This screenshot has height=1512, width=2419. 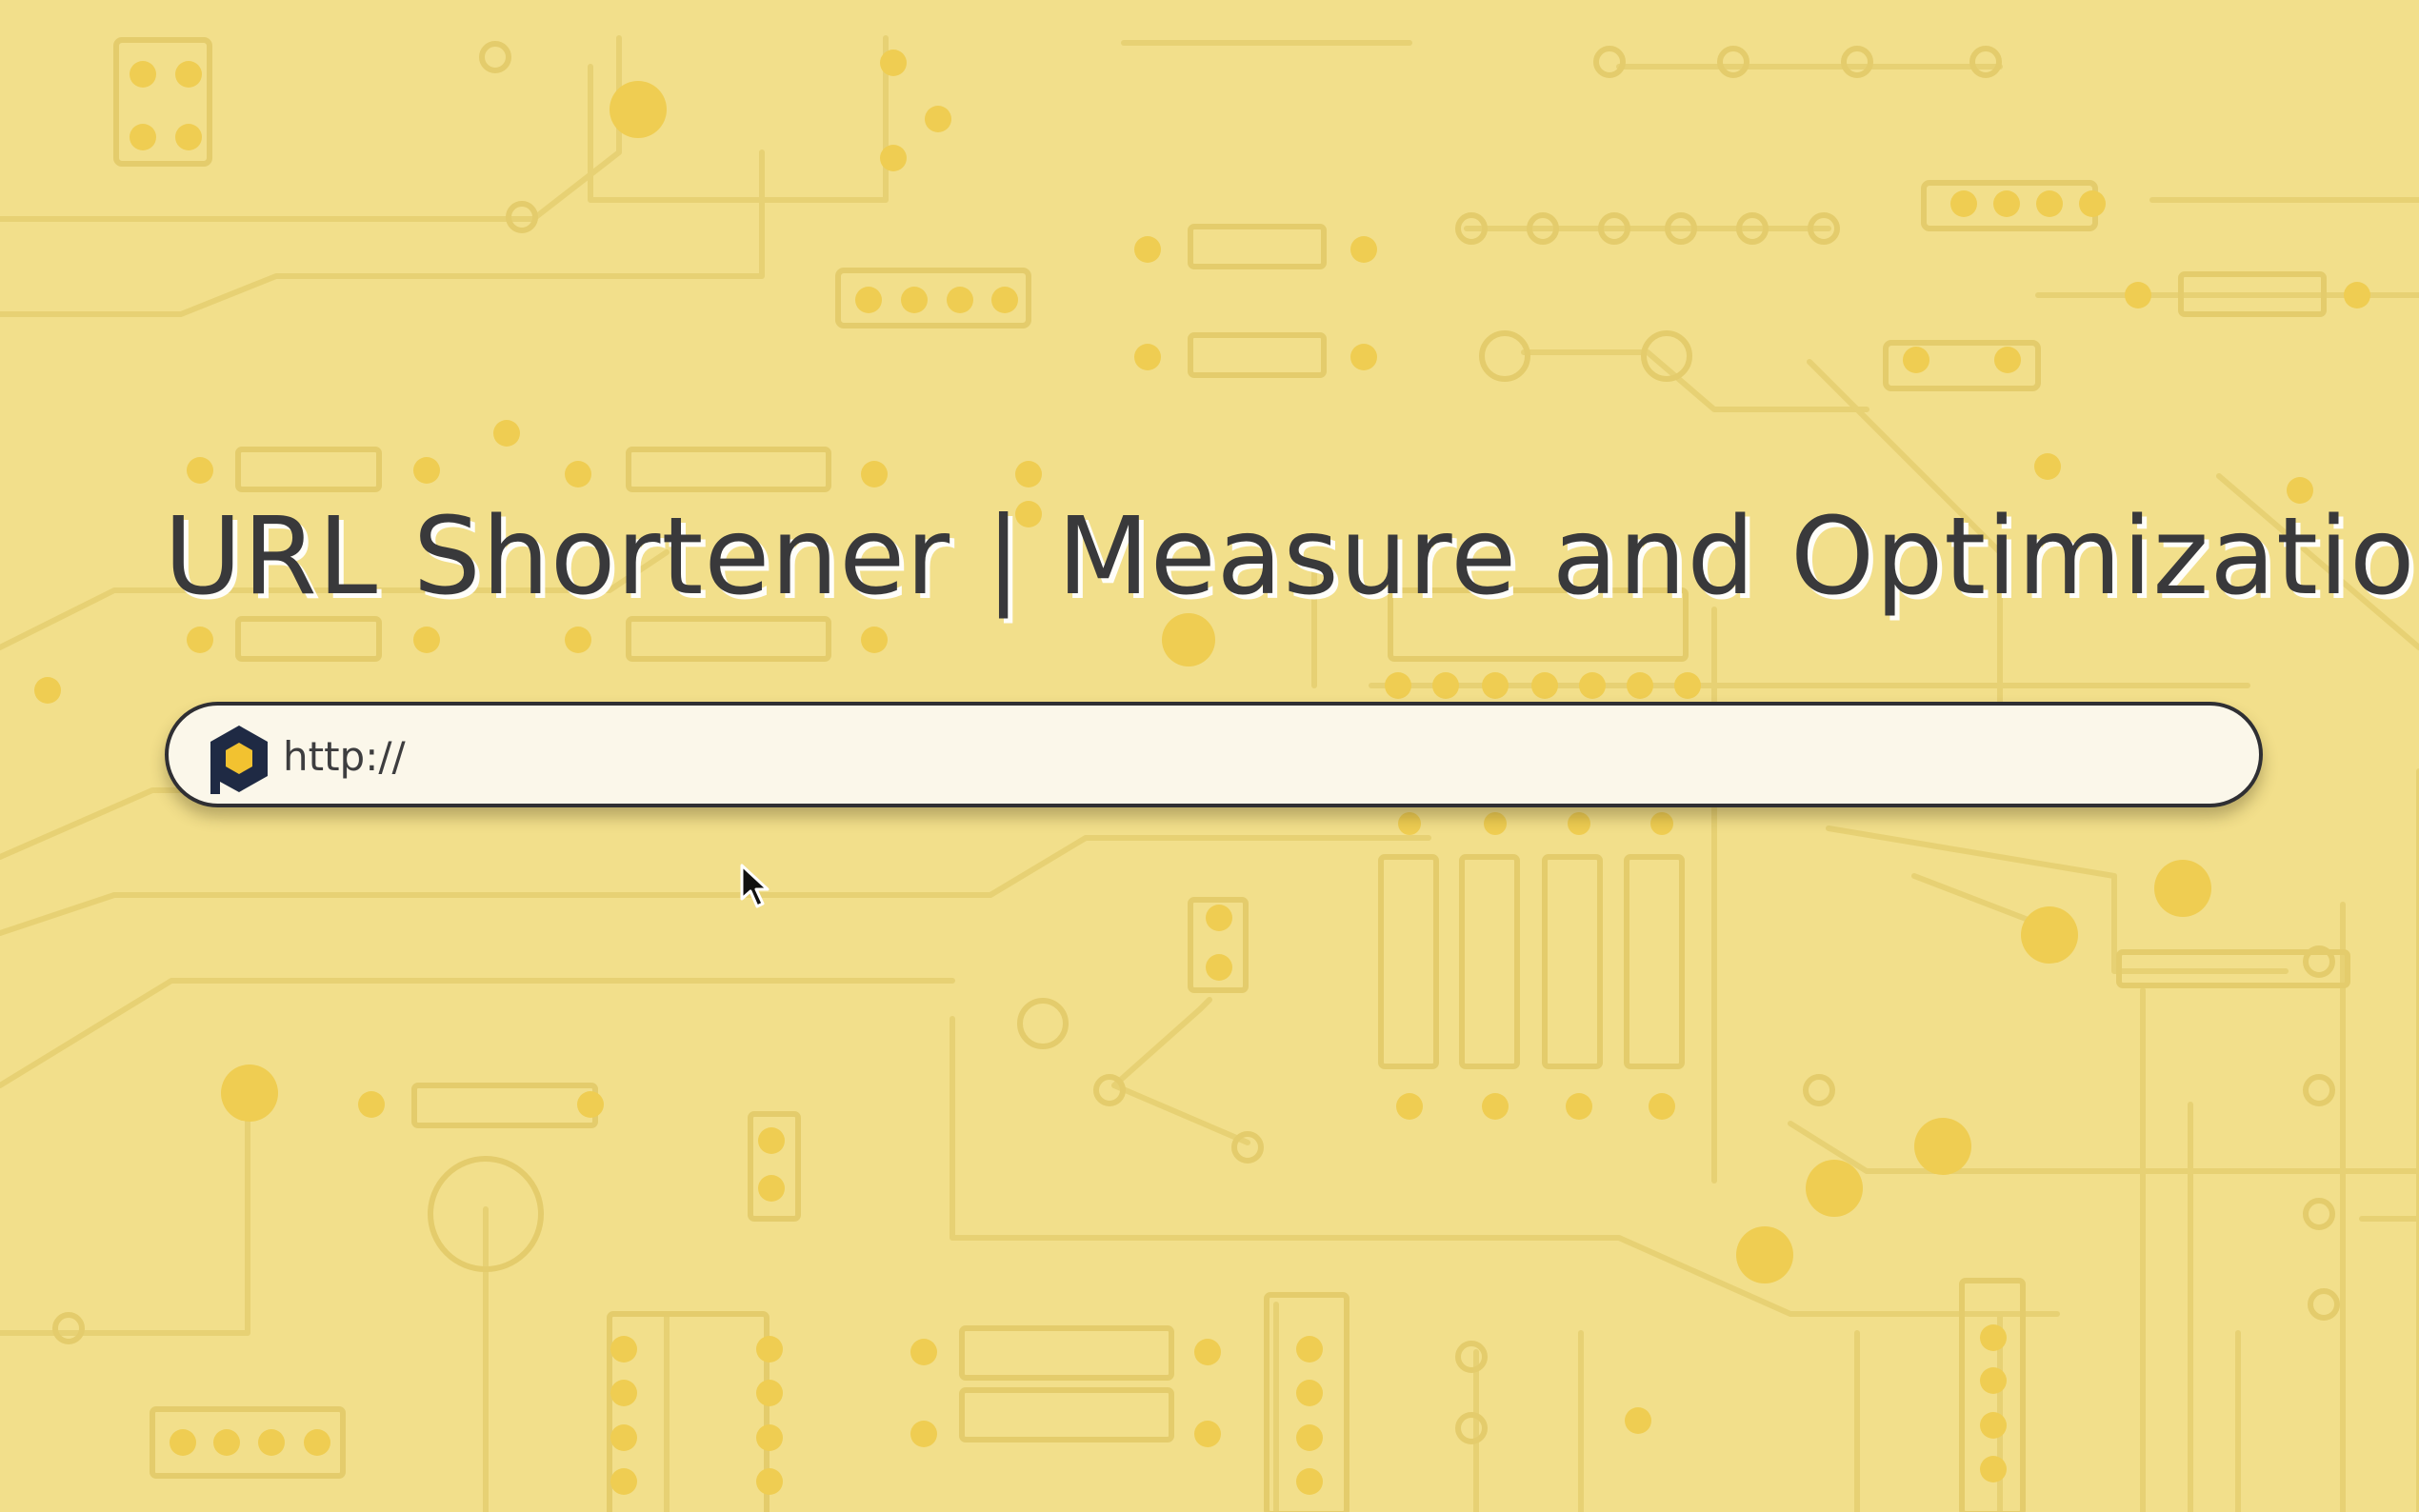 I want to click on url-search-bar, so click(x=1214, y=754).